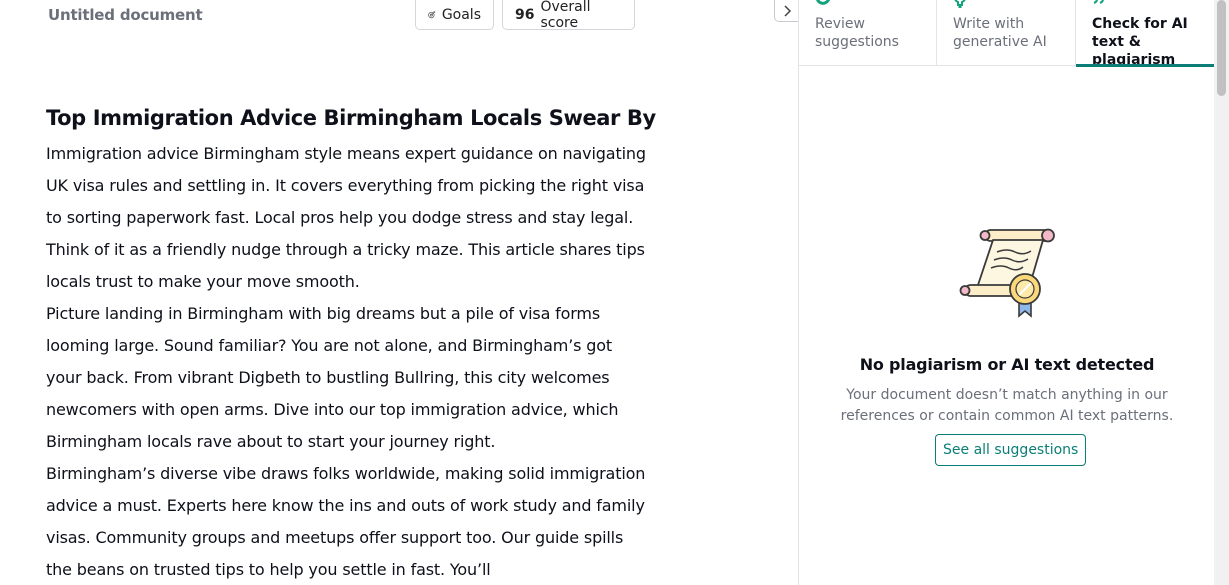  What do you see at coordinates (1007, 273) in the screenshot?
I see `certificate-scroll-icon` at bounding box center [1007, 273].